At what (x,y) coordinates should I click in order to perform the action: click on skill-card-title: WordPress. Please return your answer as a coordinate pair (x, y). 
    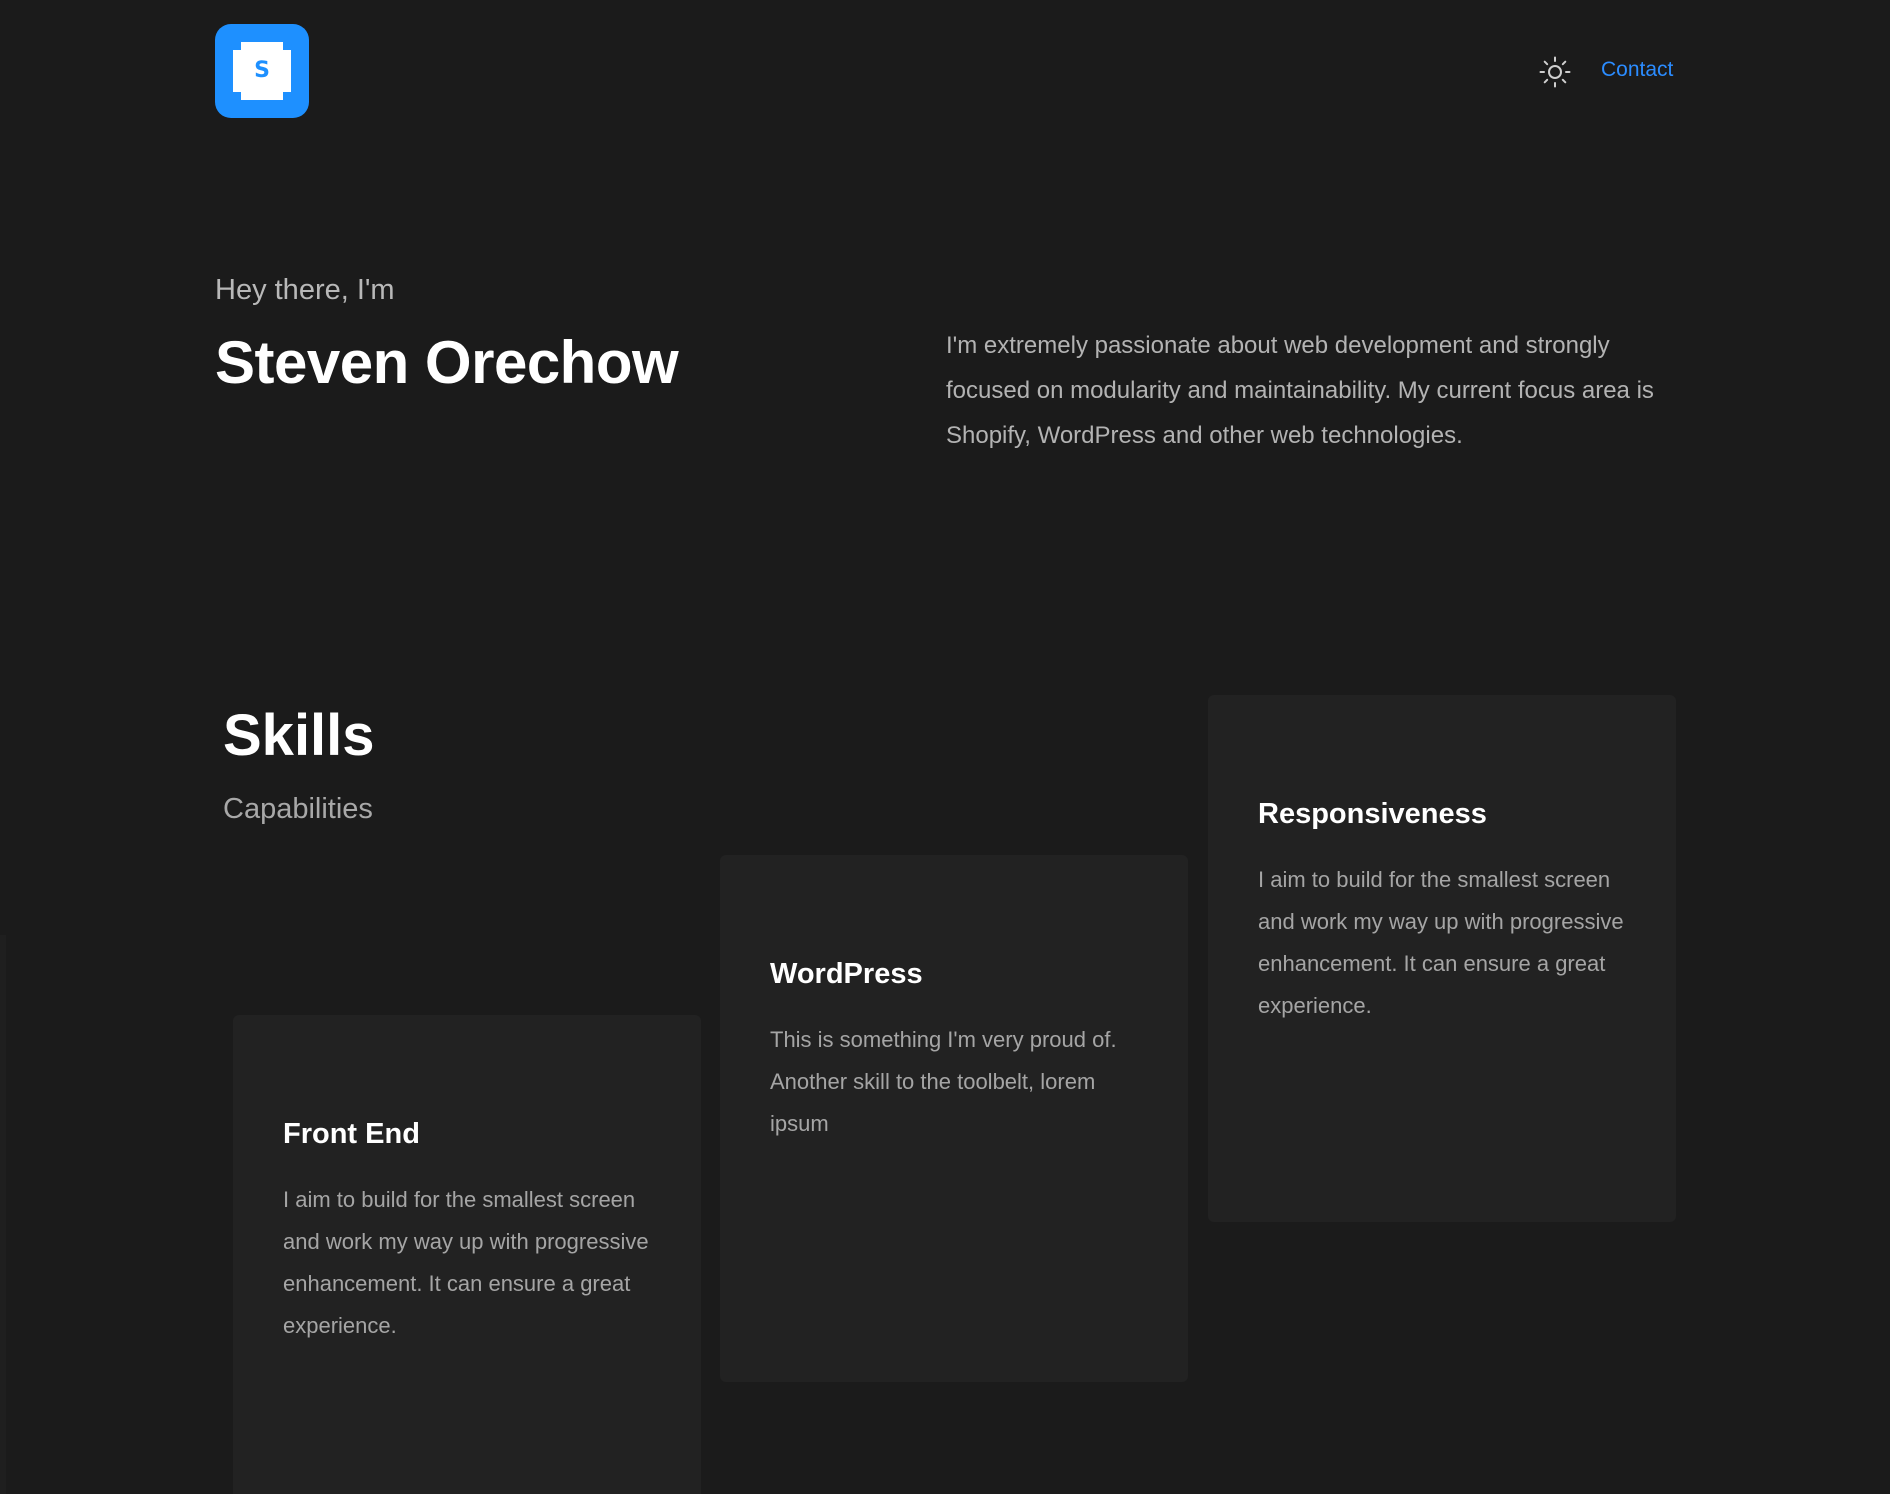
    Looking at the image, I should click on (846, 974).